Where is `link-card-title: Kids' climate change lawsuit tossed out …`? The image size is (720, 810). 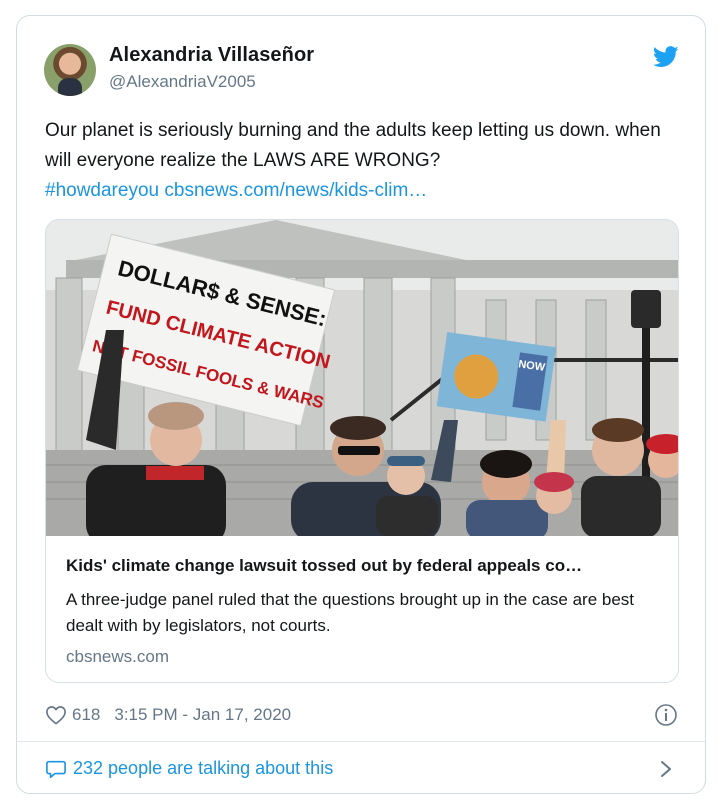
link-card-title: Kids' climate change lawsuit tossed out … is located at coordinates (366, 566).